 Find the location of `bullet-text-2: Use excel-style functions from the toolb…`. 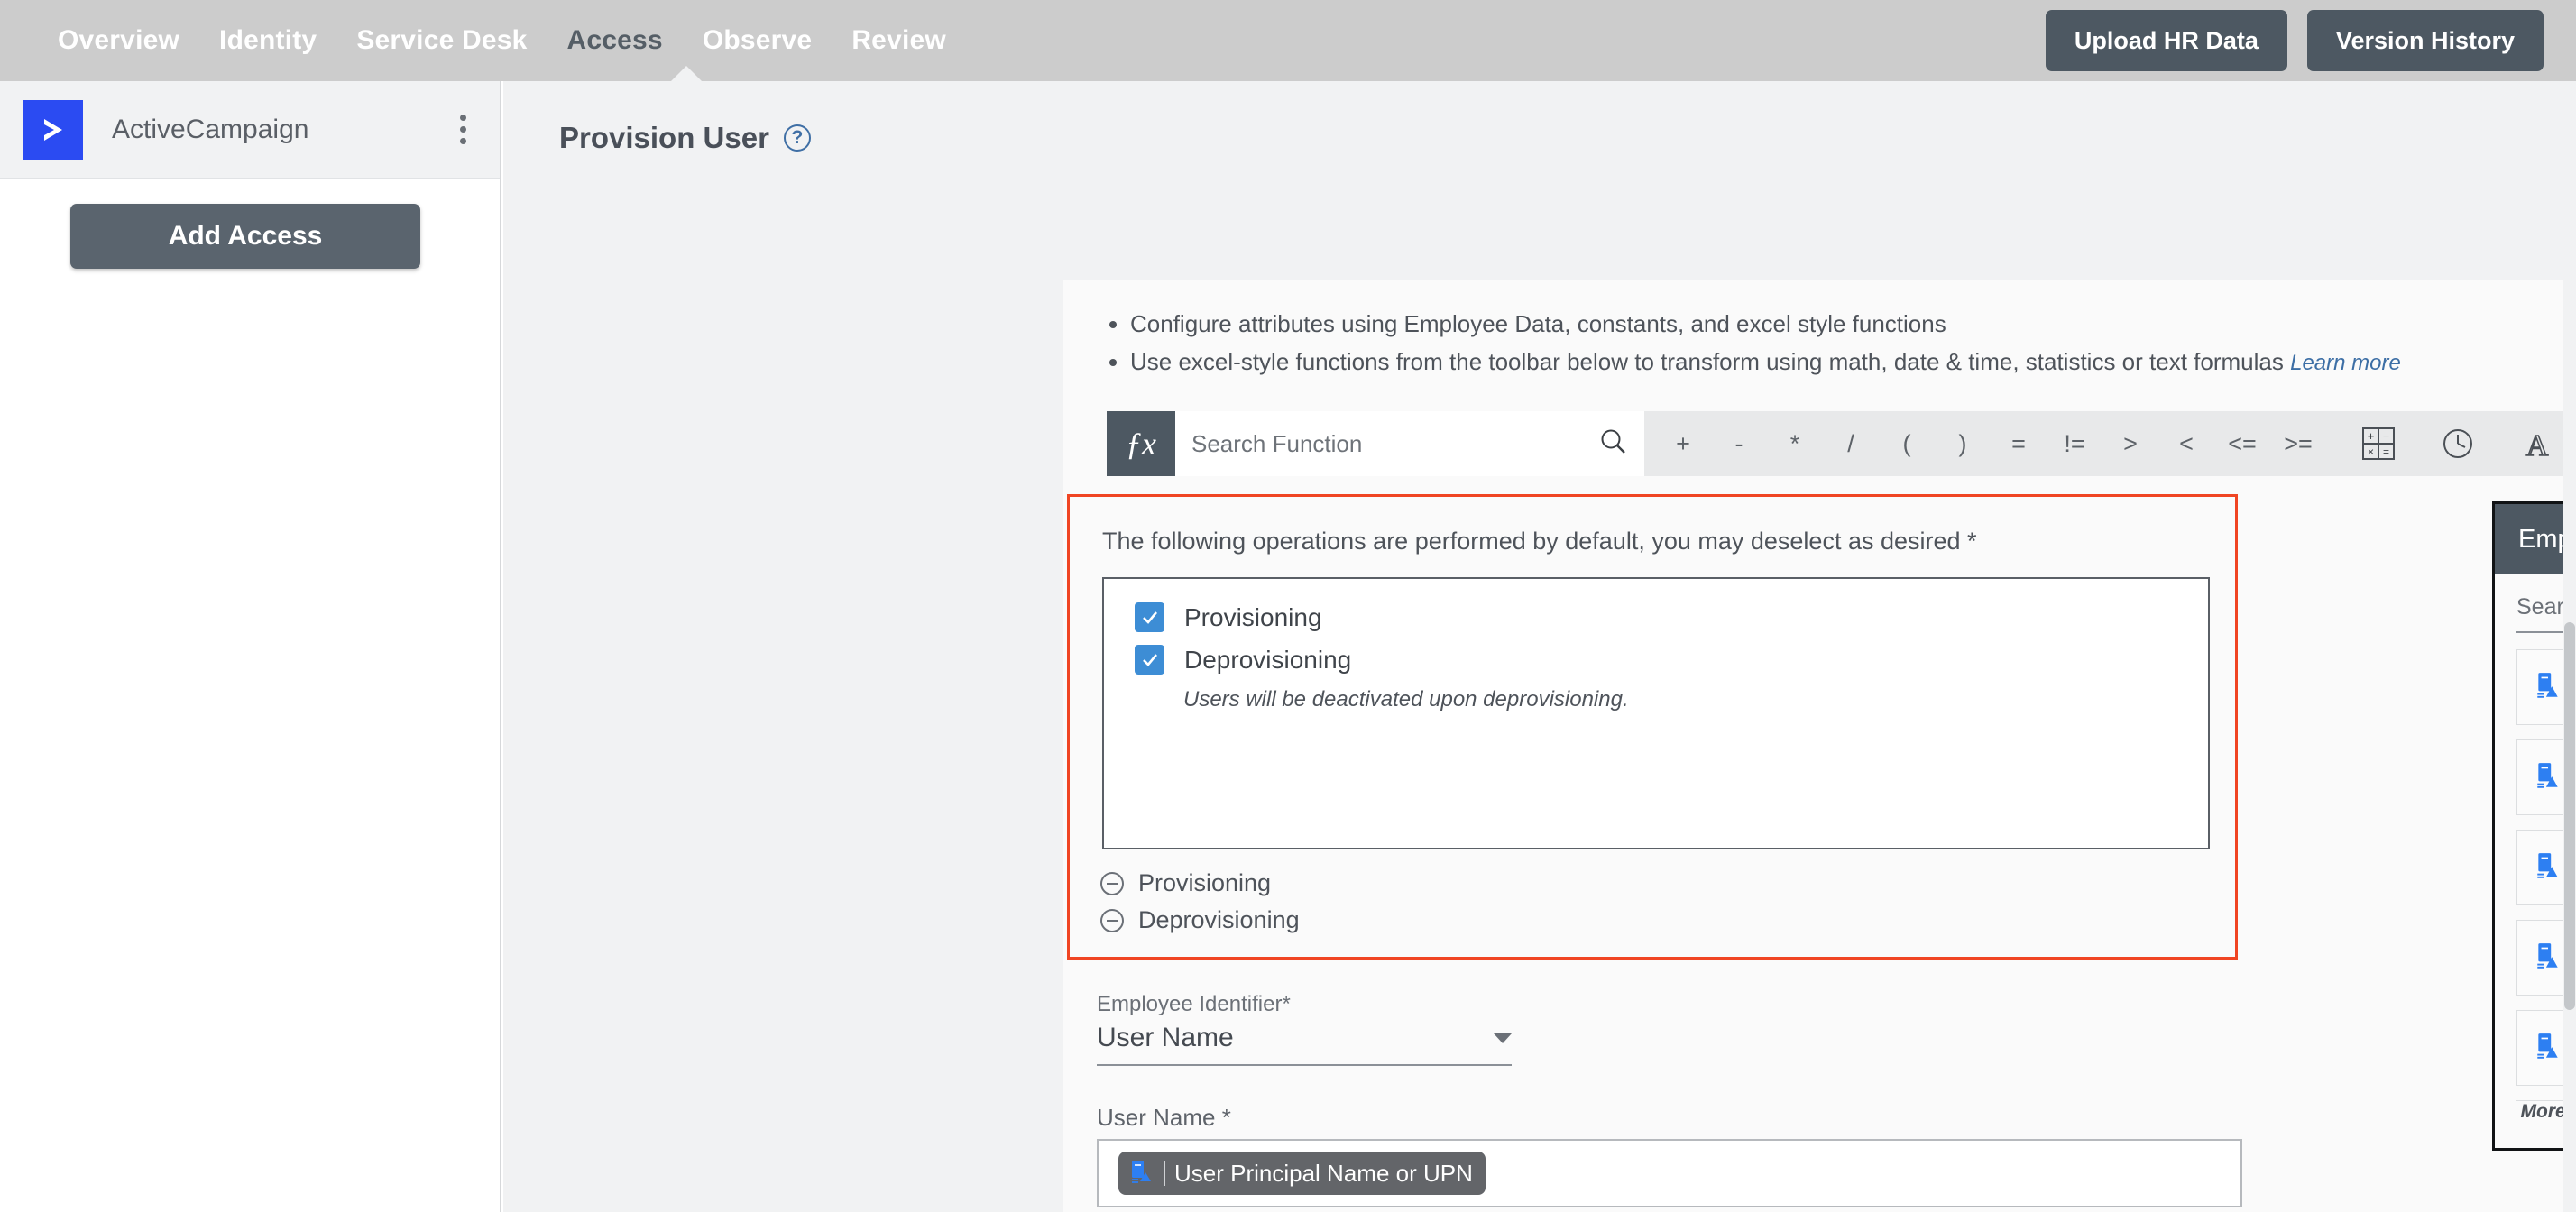

bullet-text-2: Use excel-style functions from the toolb… is located at coordinates (1707, 361).